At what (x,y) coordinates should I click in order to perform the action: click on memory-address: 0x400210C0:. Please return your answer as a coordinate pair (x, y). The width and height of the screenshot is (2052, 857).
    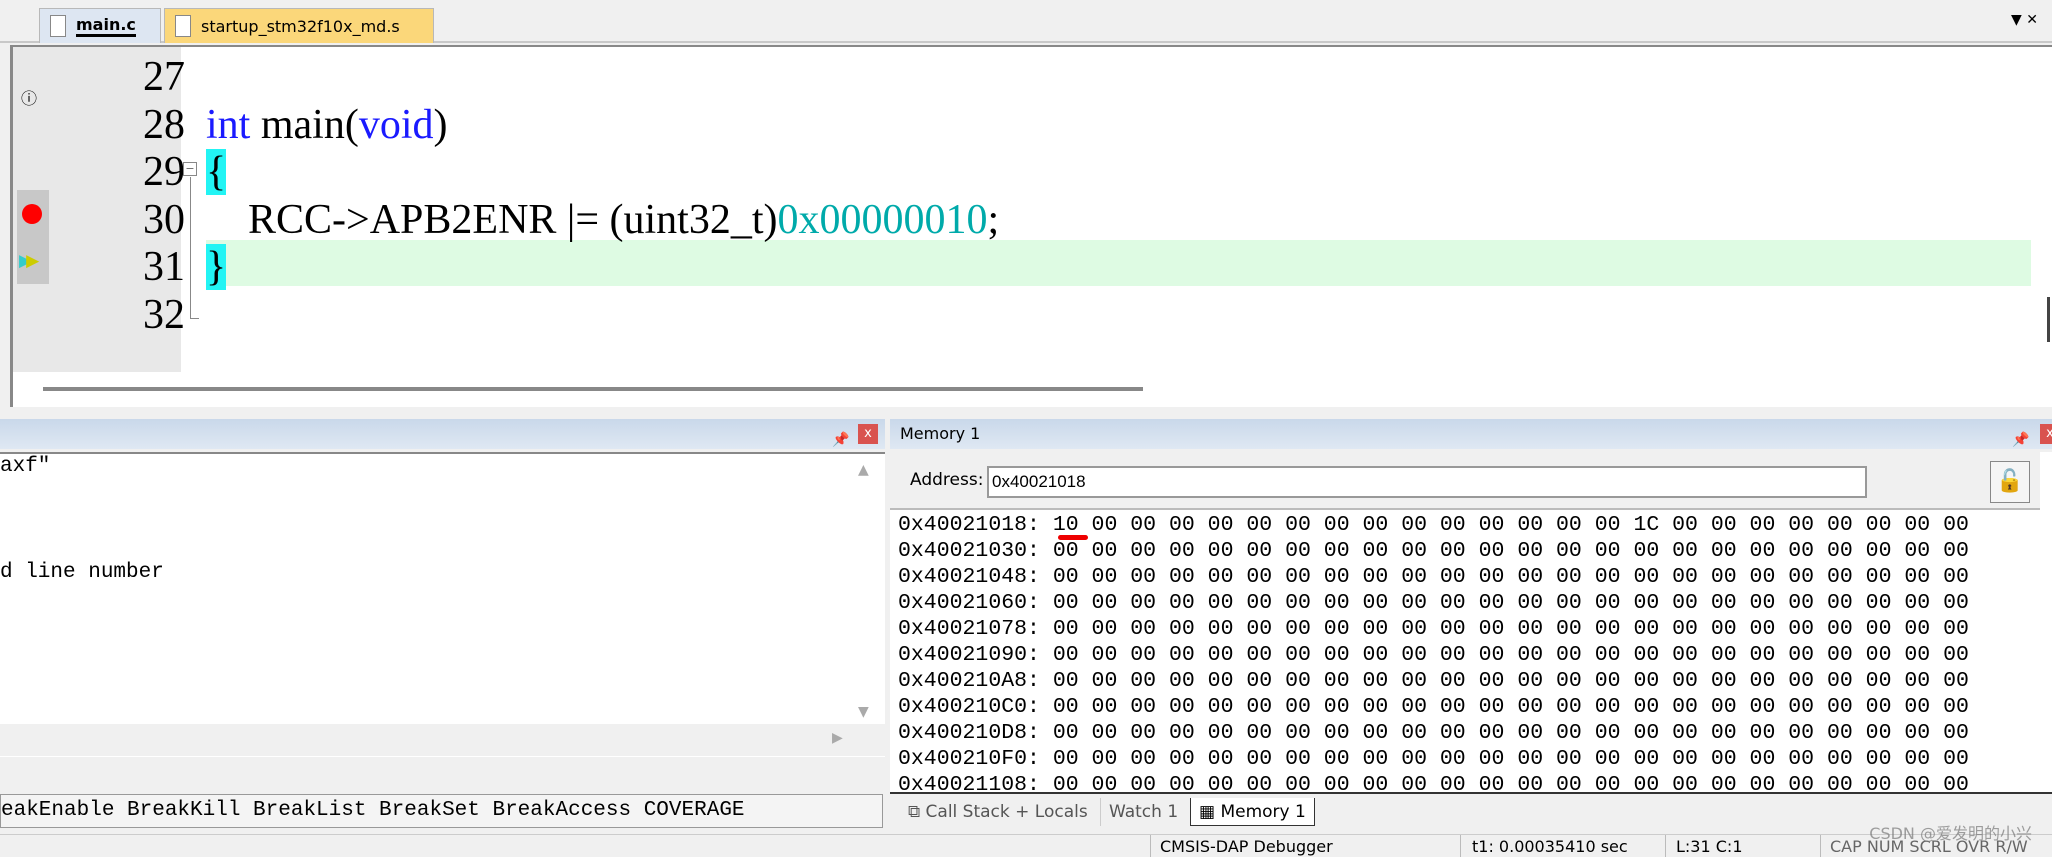
    Looking at the image, I should click on (969, 707).